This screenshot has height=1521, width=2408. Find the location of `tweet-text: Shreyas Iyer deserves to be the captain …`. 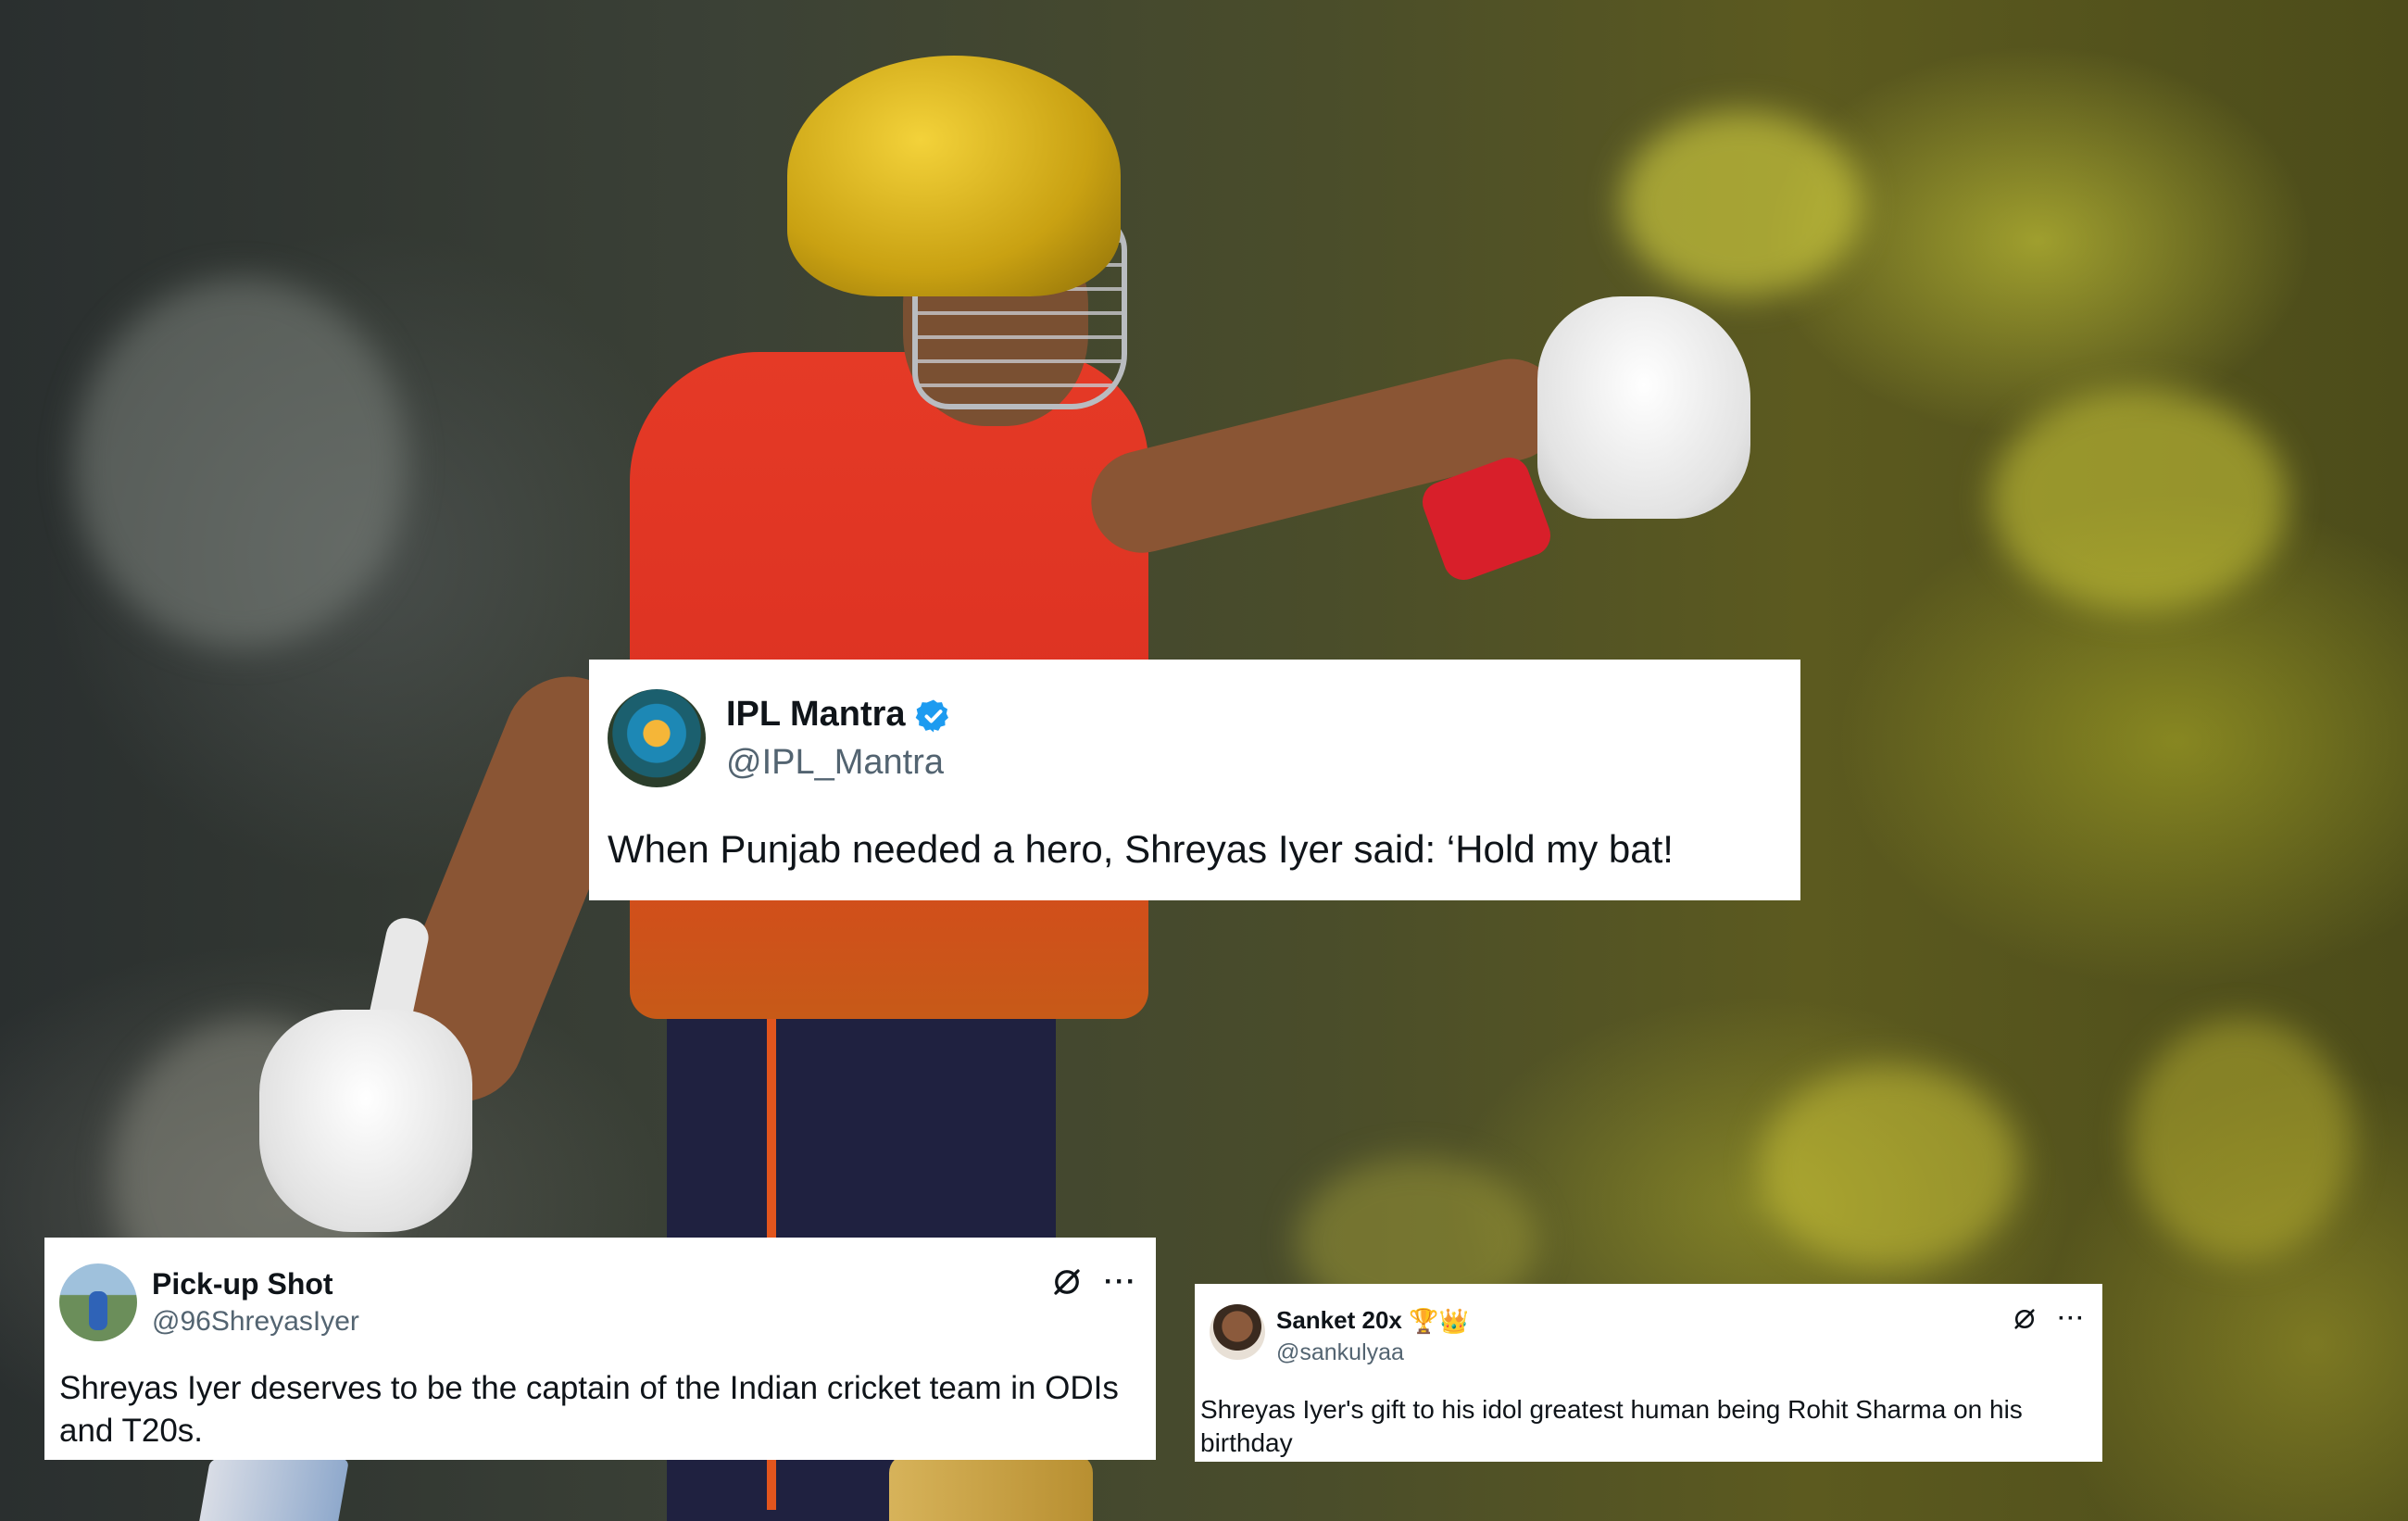

tweet-text: Shreyas Iyer deserves to be the captain … is located at coordinates (589, 1410).